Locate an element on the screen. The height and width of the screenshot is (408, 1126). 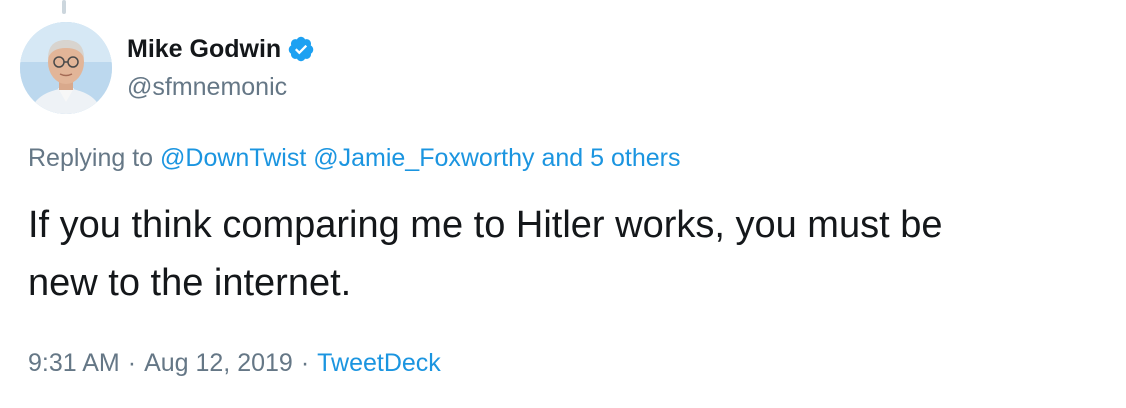
replying-to-label: Replying to is located at coordinates (91, 158).